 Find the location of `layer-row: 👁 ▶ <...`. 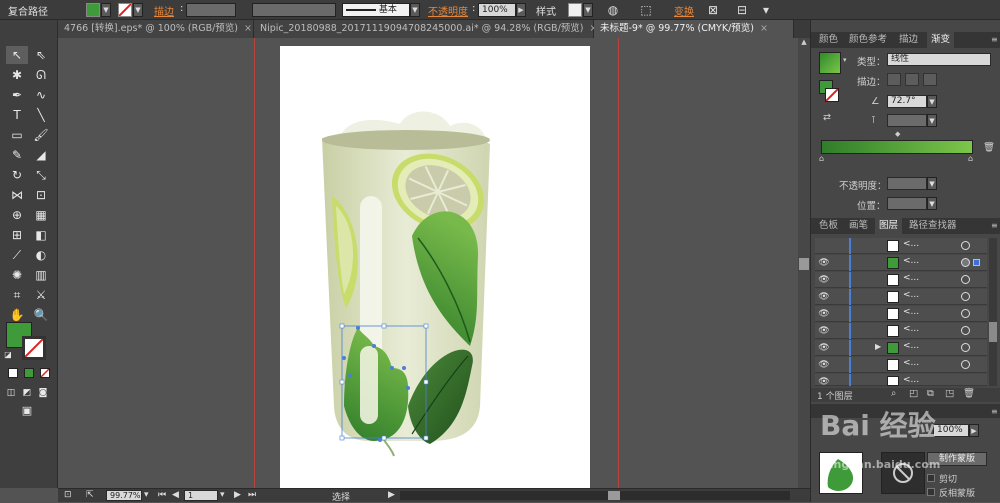

layer-row: 👁 ▶ <... is located at coordinates (901, 348).